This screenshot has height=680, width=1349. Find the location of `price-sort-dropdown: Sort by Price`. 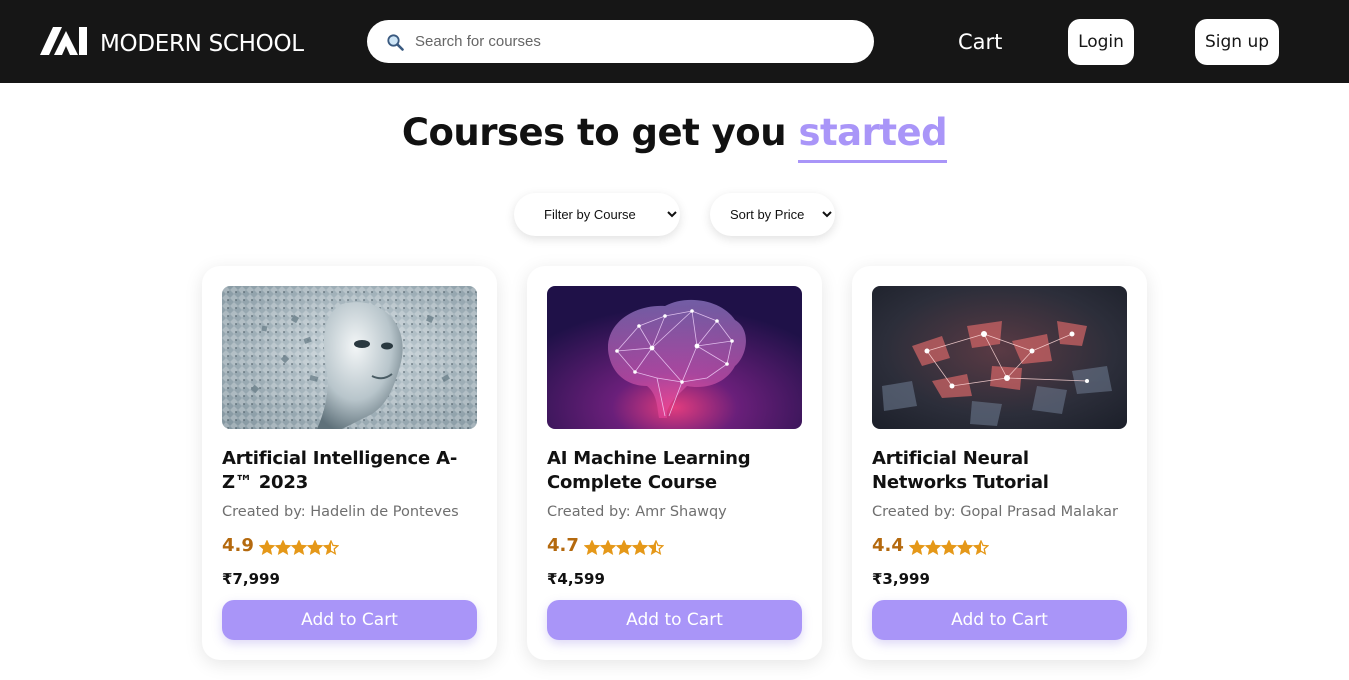

price-sort-dropdown: Sort by Price is located at coordinates (772, 214).